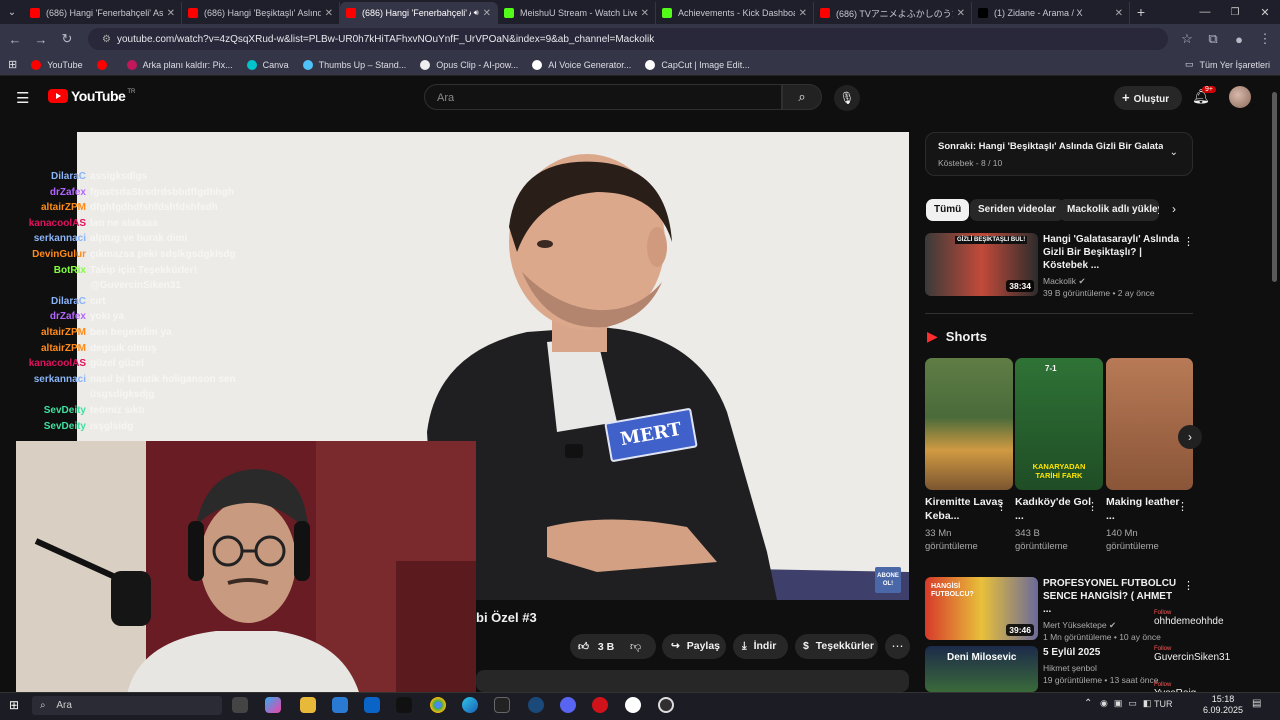 Image resolution: width=1280 pixels, height=720 pixels. What do you see at coordinates (596, 646) in the screenshot?
I see `like-button: 👍︎ 3 B` at bounding box center [596, 646].